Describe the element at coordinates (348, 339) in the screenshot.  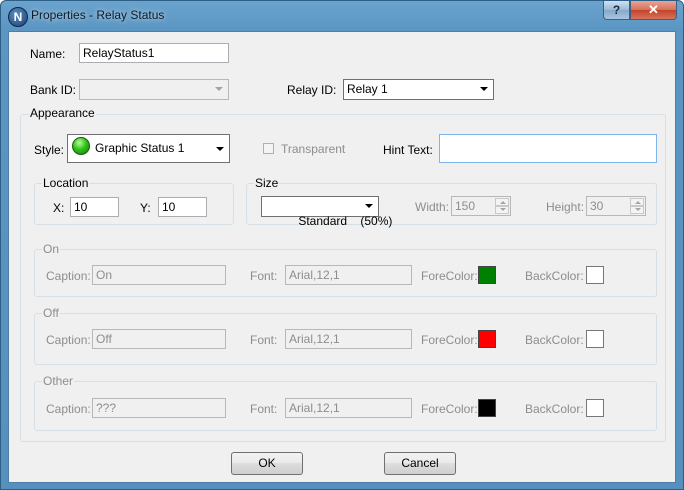
I see `off-font-input: Arial,12,1` at that location.